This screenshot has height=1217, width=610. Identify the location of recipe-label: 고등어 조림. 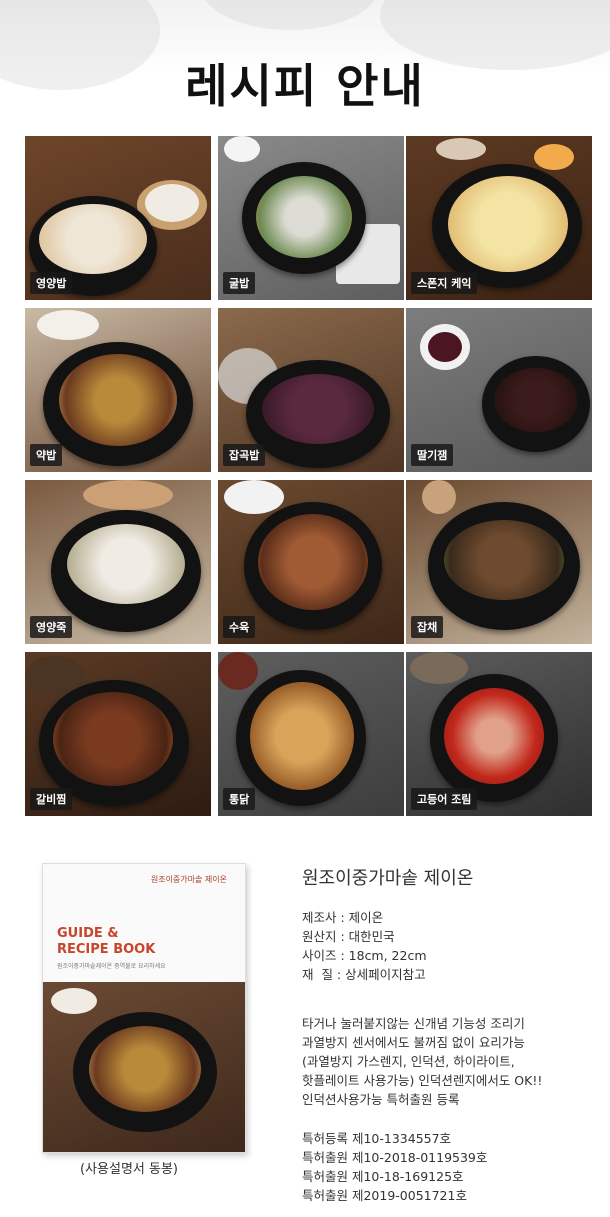
(444, 799).